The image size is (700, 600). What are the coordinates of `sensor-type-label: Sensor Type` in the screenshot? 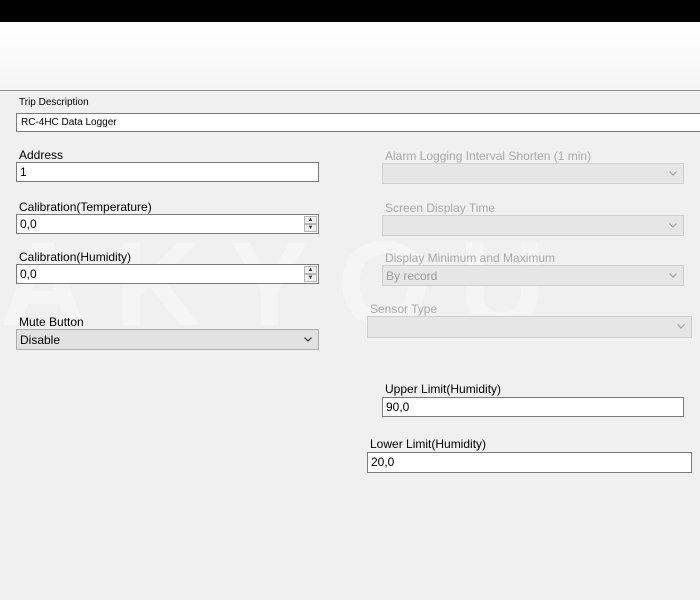 It's located at (404, 309).